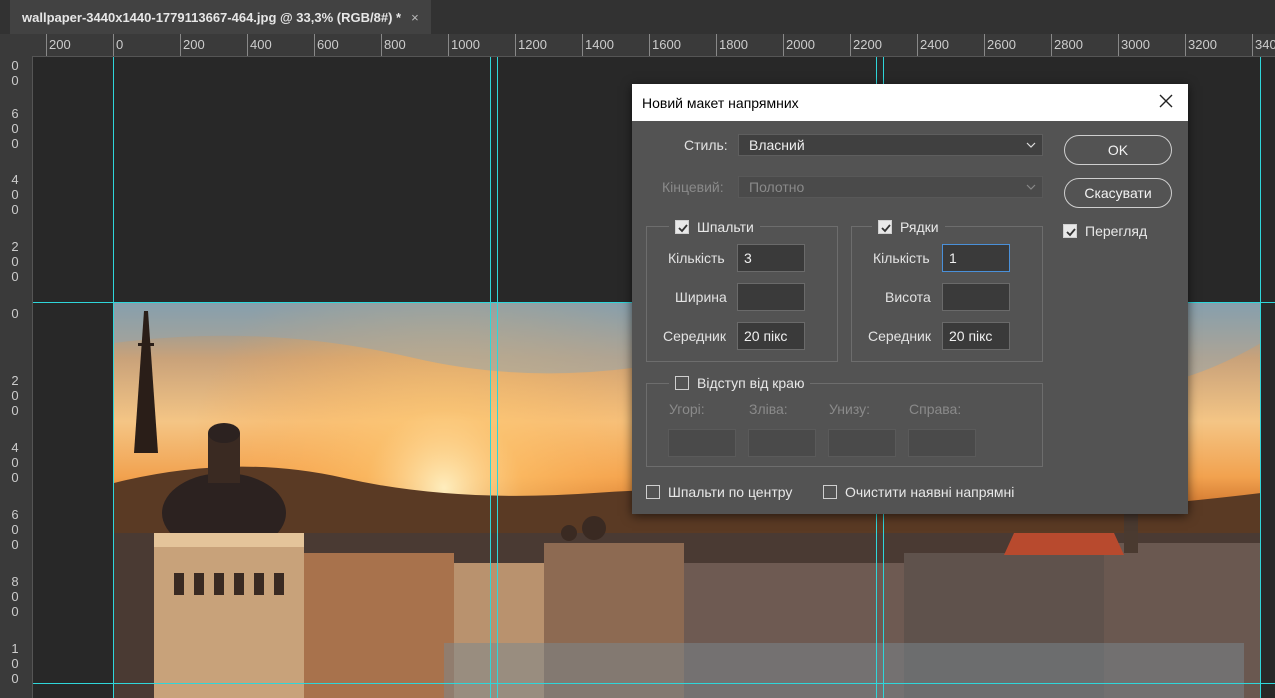  Describe the element at coordinates (730, 492) in the screenshot. I see `center-columns-label: Шпальти по центру` at that location.